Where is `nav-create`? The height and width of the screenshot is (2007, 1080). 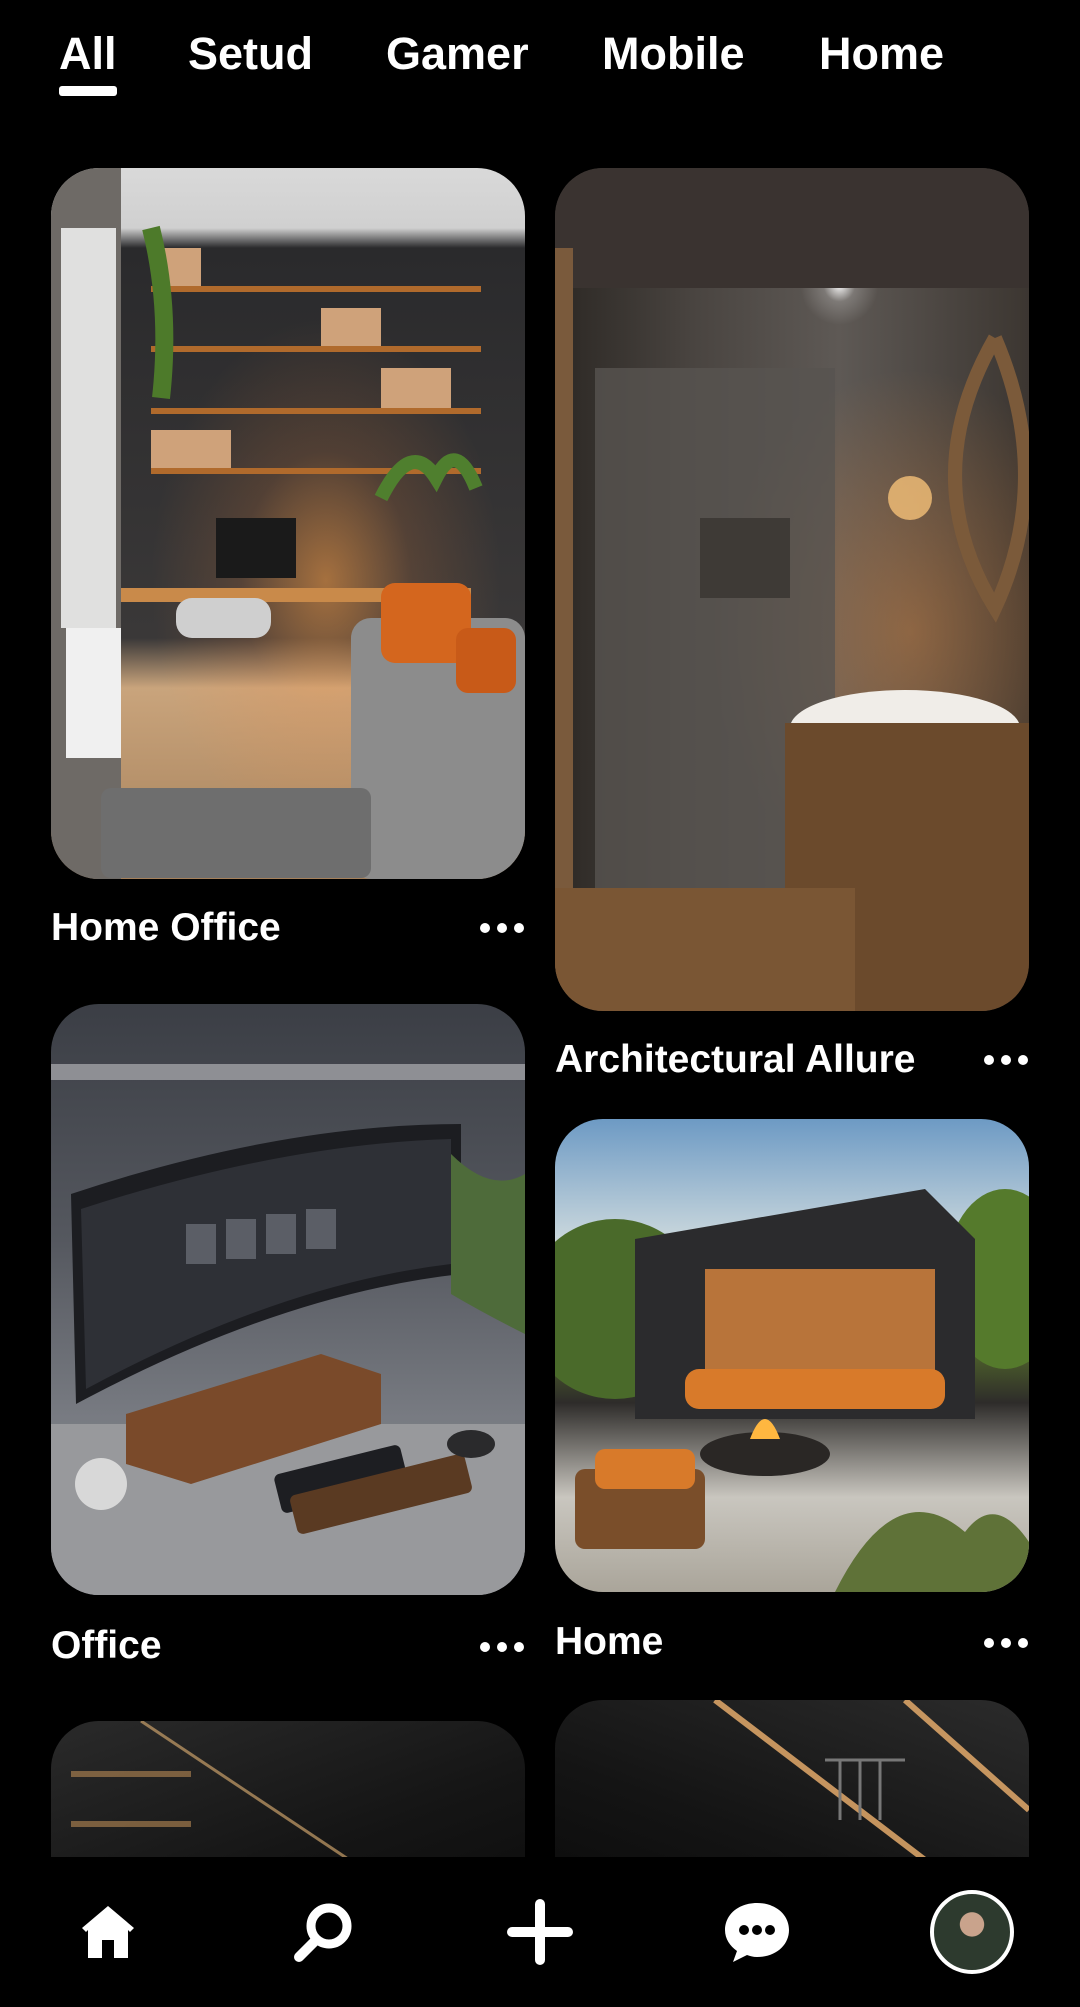
nav-create is located at coordinates (540, 1932).